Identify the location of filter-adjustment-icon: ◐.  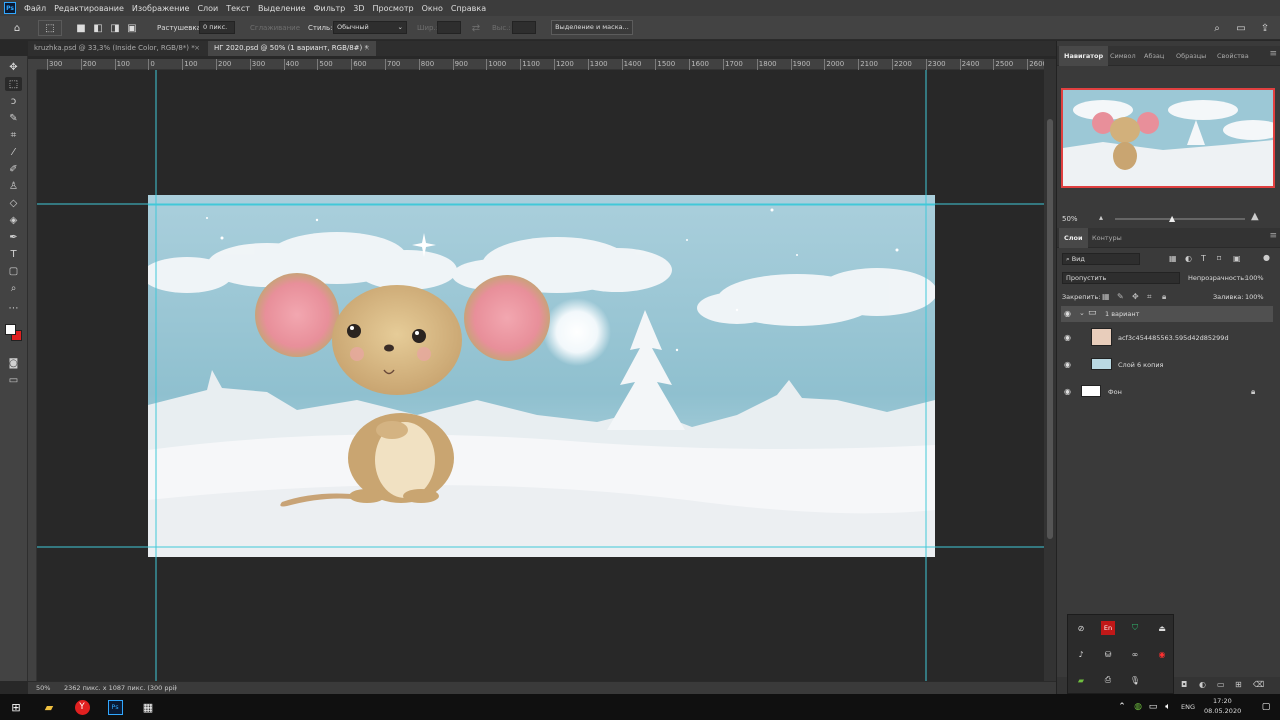
(1188, 258).